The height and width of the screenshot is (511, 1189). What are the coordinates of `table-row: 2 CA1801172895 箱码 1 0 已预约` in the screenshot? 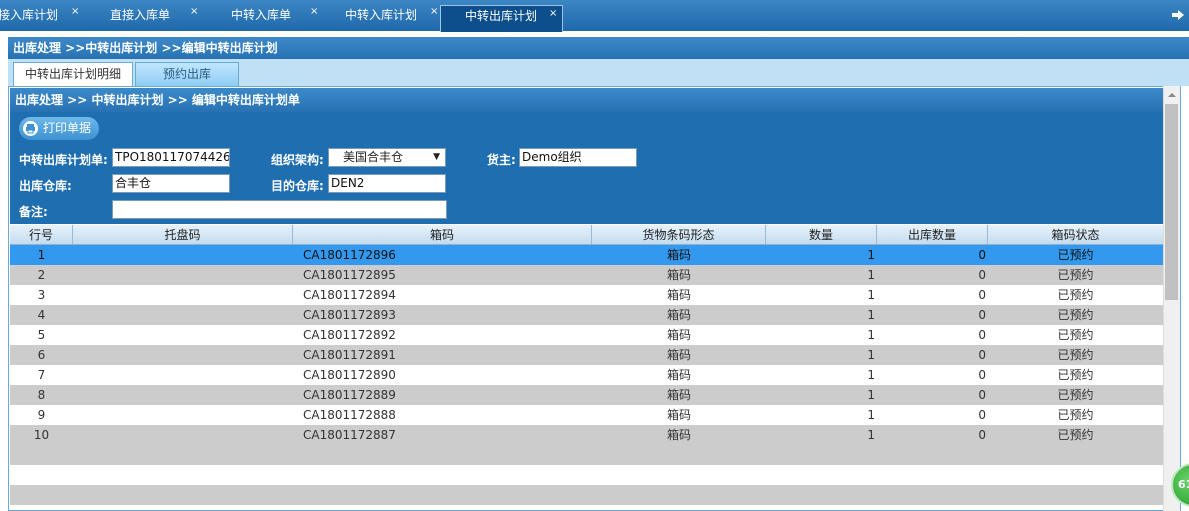 It's located at (586, 275).